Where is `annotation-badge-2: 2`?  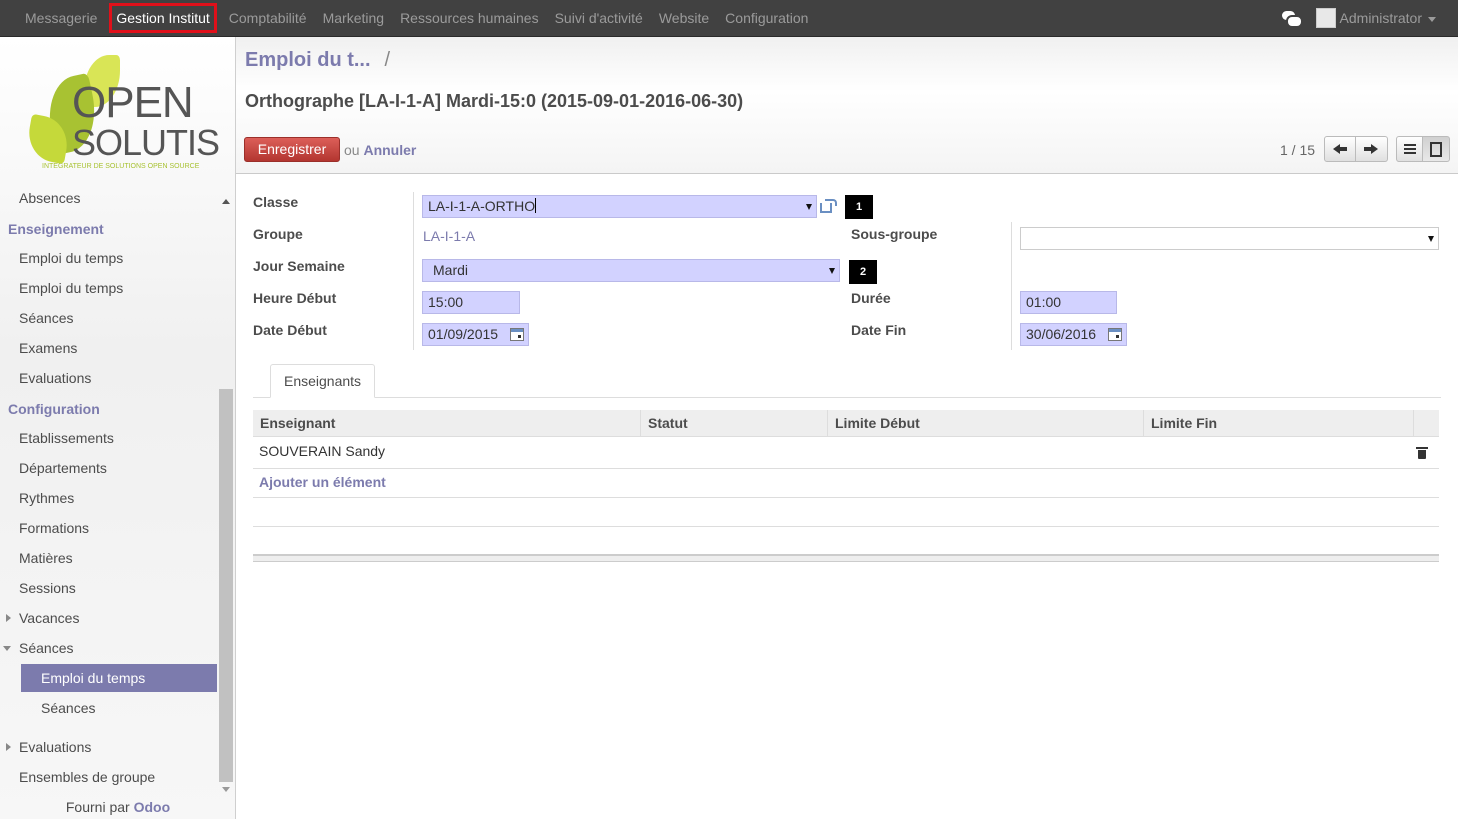
annotation-badge-2: 2 is located at coordinates (863, 272).